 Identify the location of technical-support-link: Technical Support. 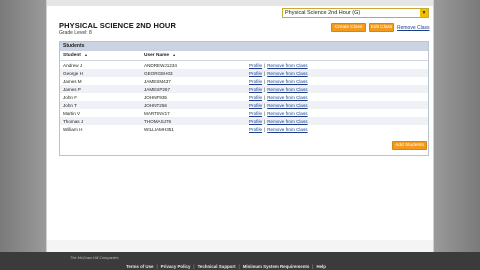
(217, 266).